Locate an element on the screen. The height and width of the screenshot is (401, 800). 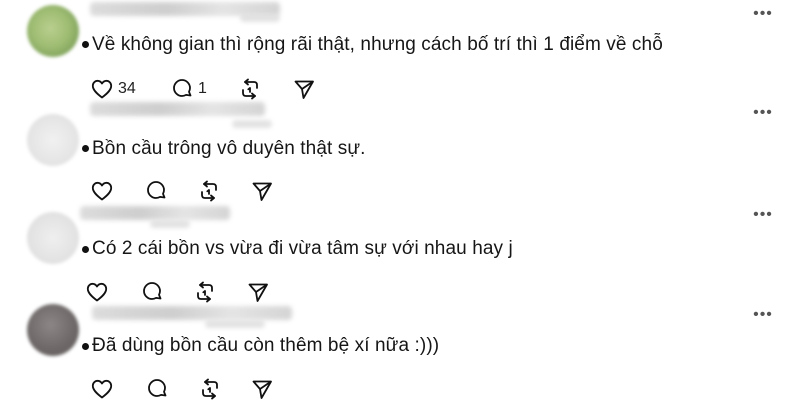
reply-button is located at coordinates (157, 389).